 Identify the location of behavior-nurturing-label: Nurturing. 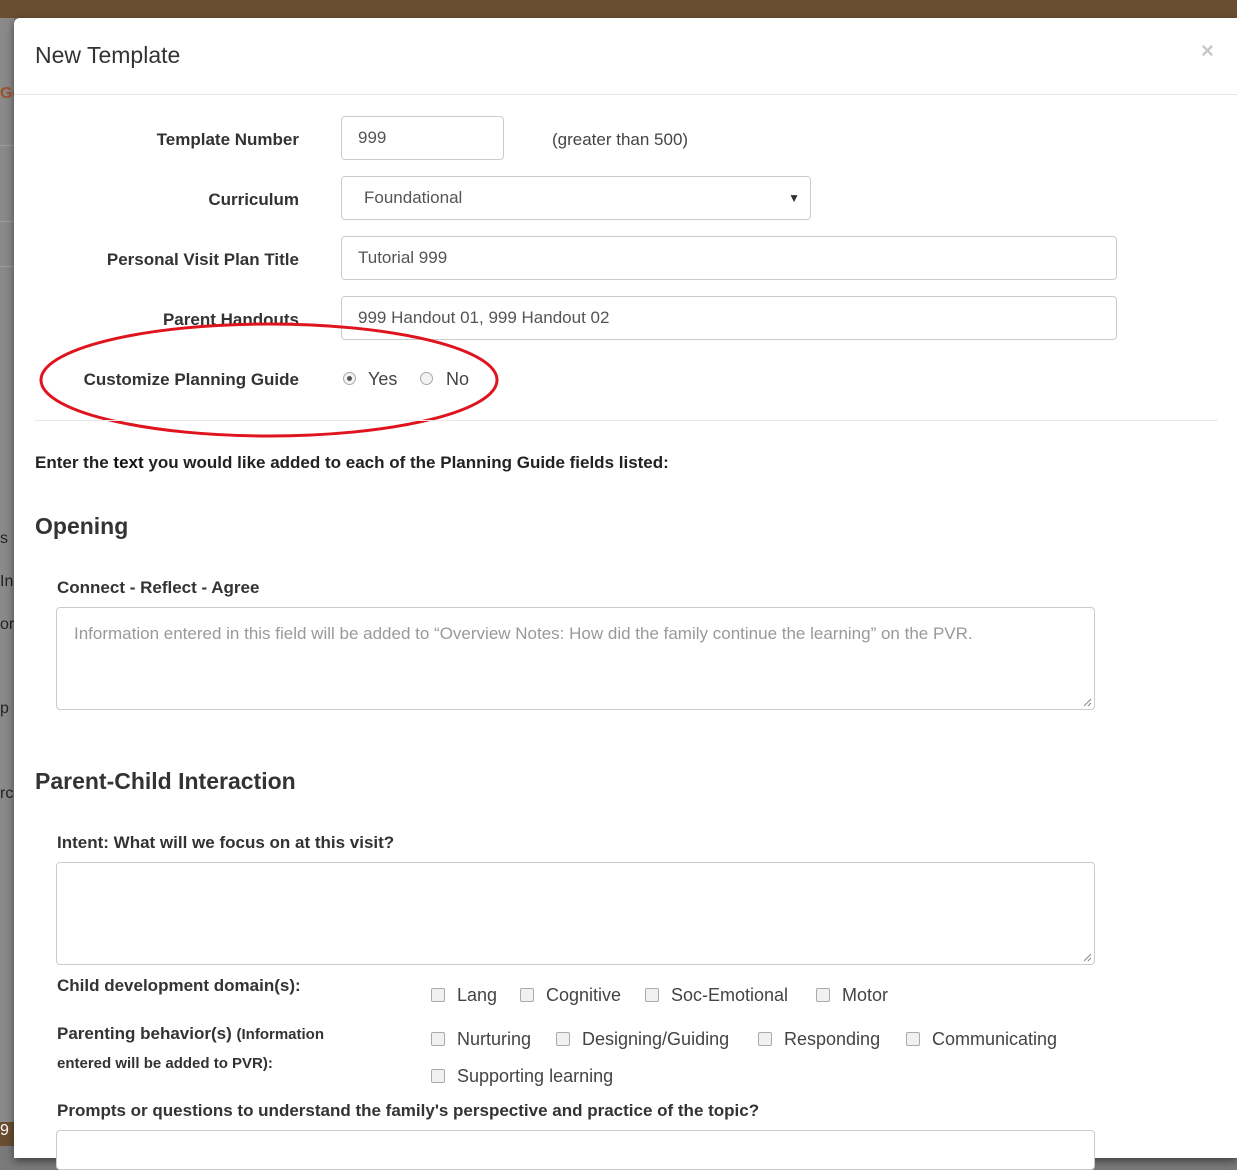
(494, 1039).